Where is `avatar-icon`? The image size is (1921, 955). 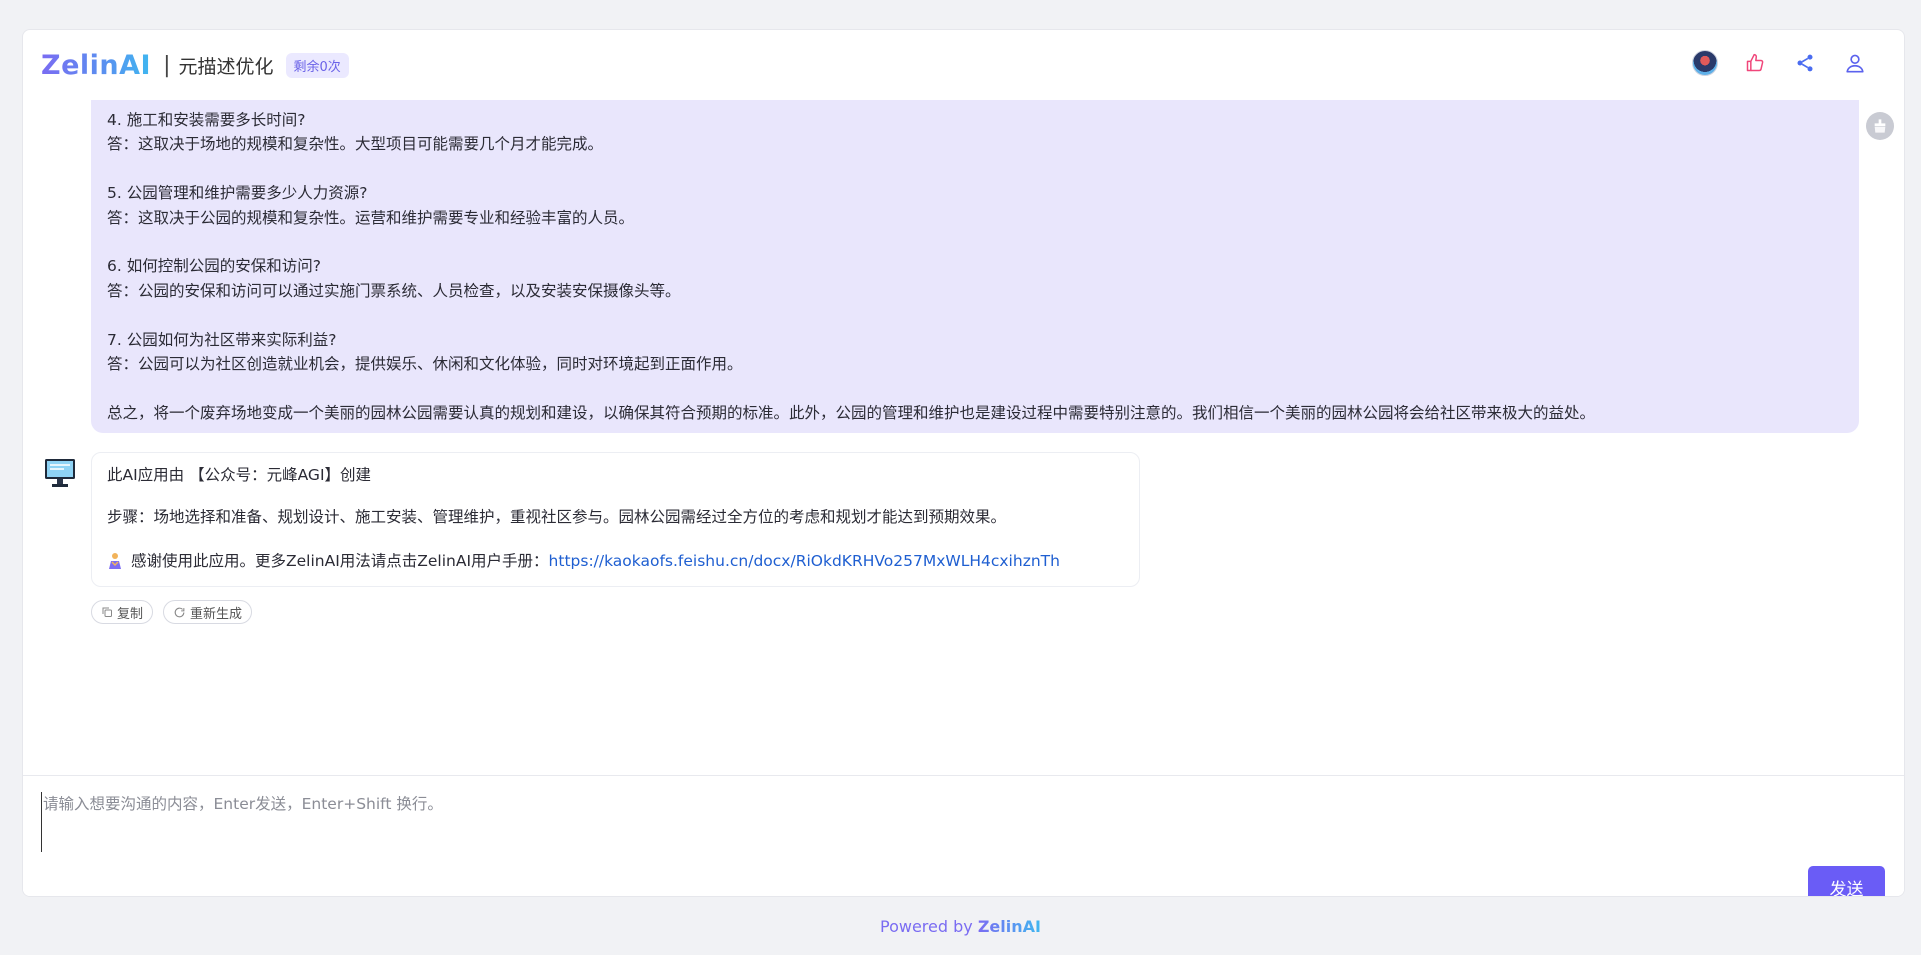
avatar-icon is located at coordinates (1705, 63).